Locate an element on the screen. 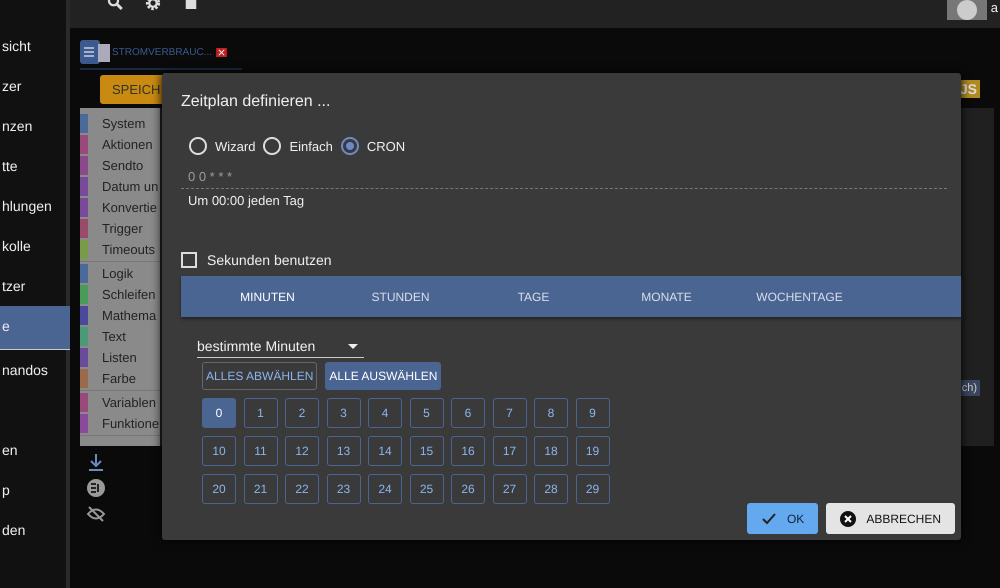  check-icon is located at coordinates (768, 518).